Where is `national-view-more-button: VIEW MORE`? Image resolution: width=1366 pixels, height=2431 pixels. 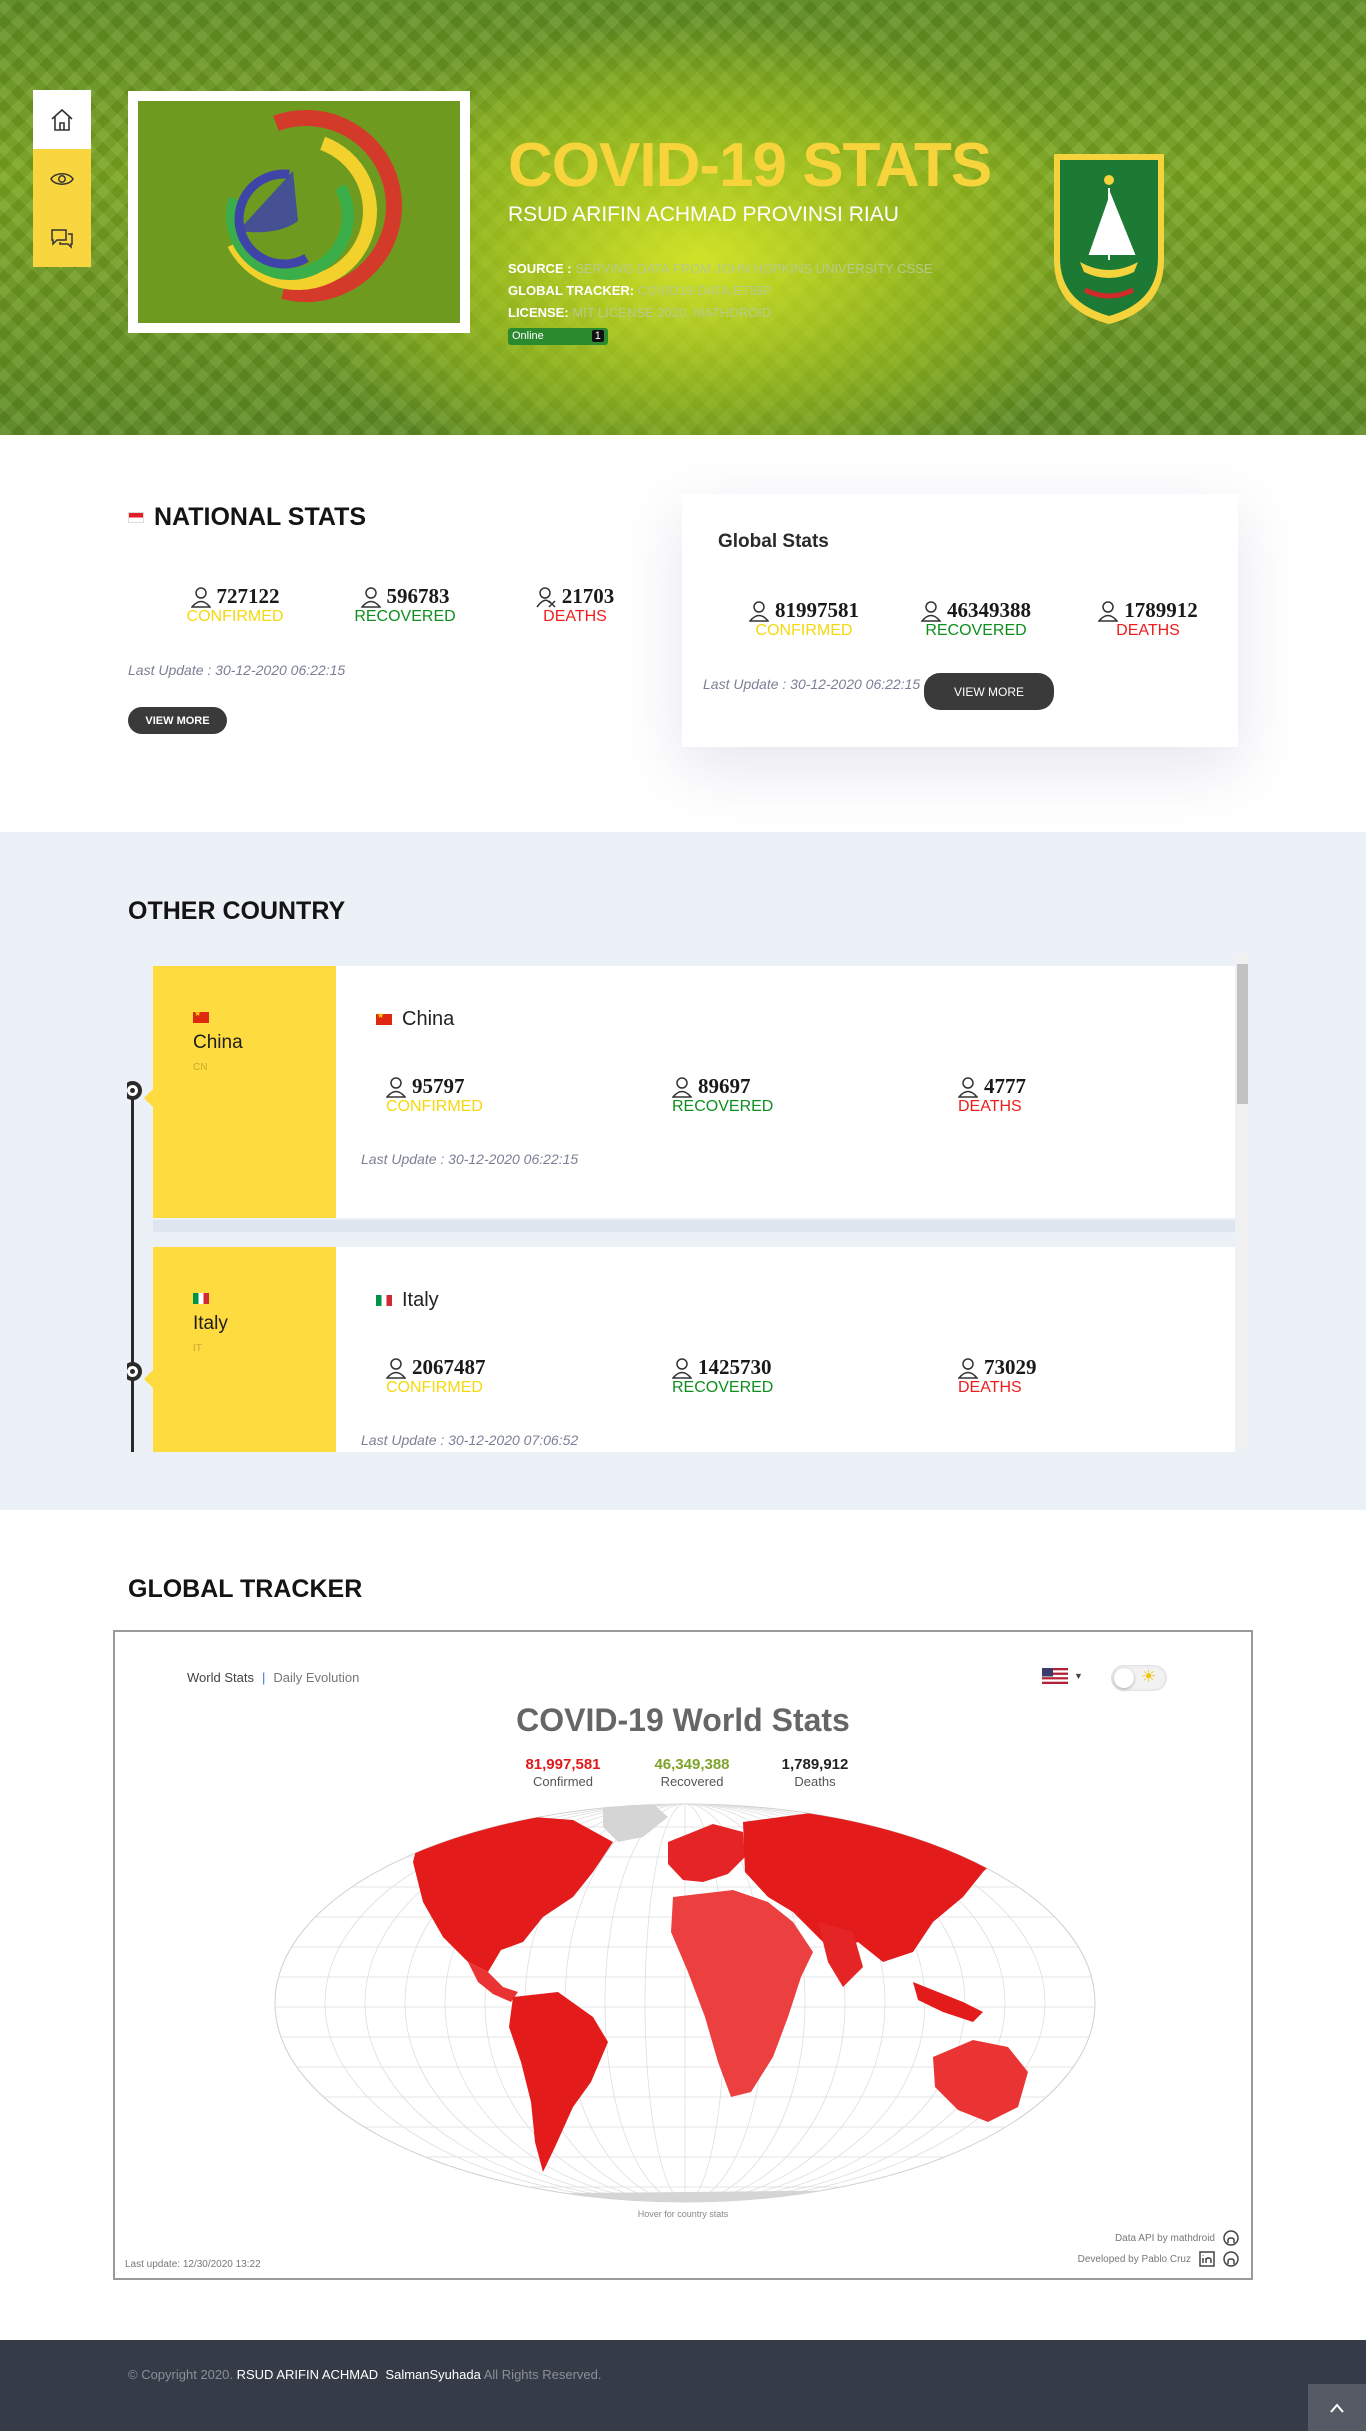 national-view-more-button: VIEW MORE is located at coordinates (177, 720).